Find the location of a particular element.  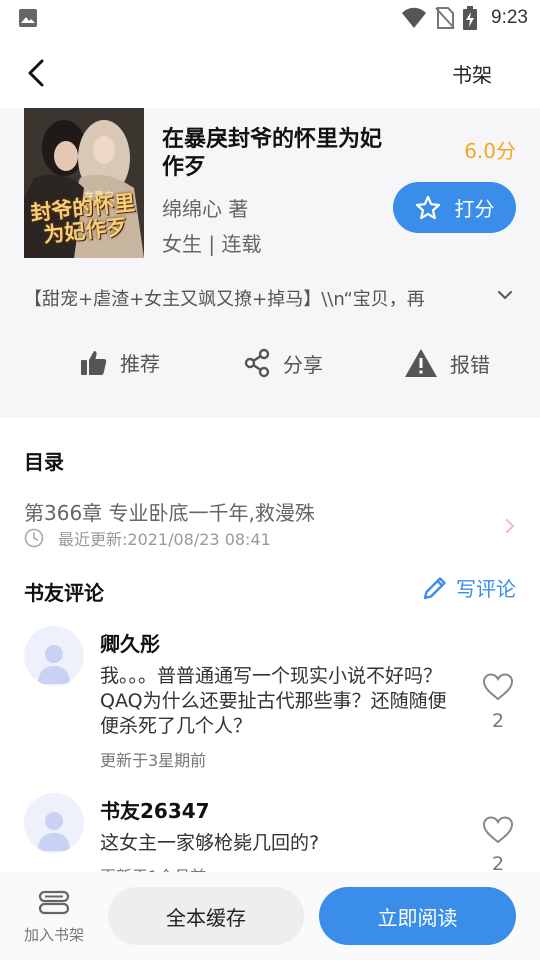

write-review-button: 写评论 is located at coordinates (469, 587).